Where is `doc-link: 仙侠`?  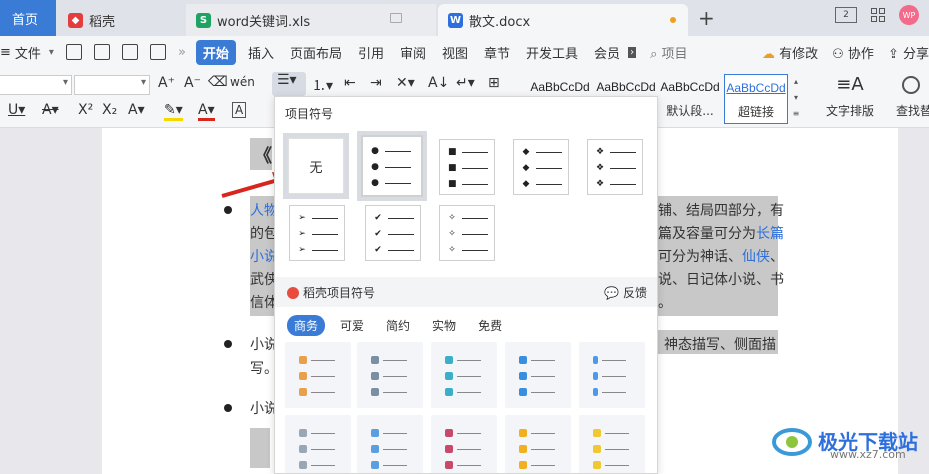 doc-link: 仙侠 is located at coordinates (756, 257).